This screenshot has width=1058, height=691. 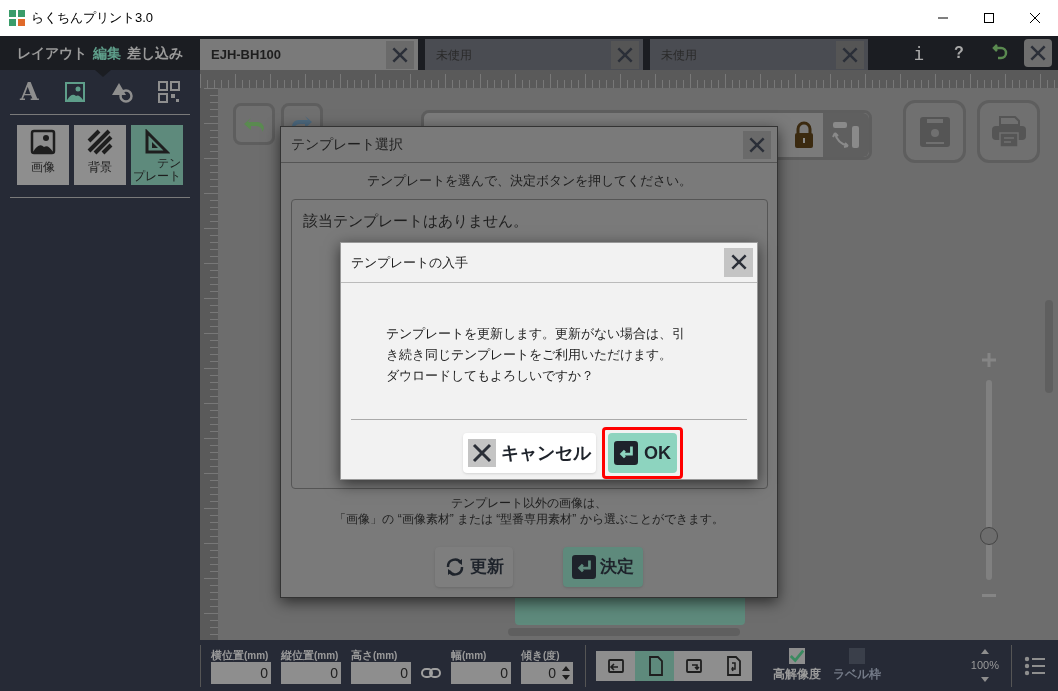 I want to click on zoom-down-arrow-icon, so click(x=984, y=679).